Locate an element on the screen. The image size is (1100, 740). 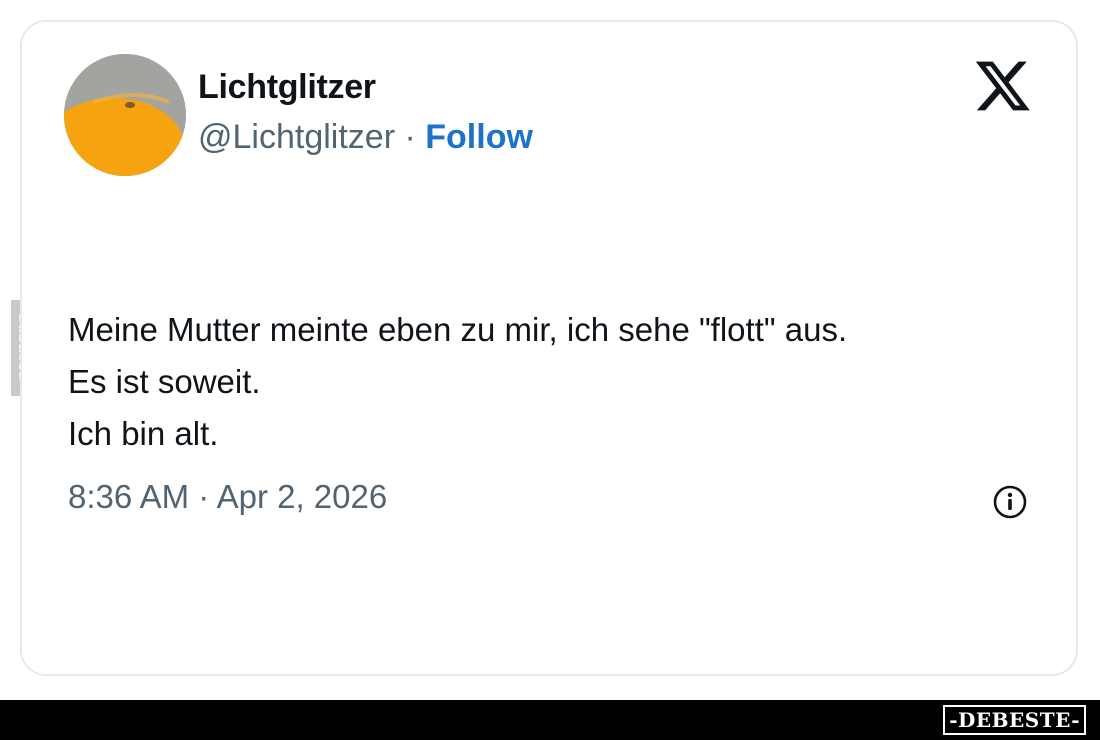
author-handle: @Lichtglitzer is located at coordinates (296, 137).